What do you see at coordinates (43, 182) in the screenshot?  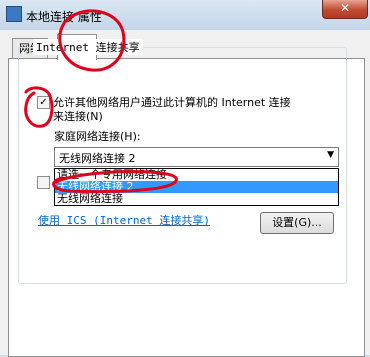 I see `allow-control-checkbox` at bounding box center [43, 182].